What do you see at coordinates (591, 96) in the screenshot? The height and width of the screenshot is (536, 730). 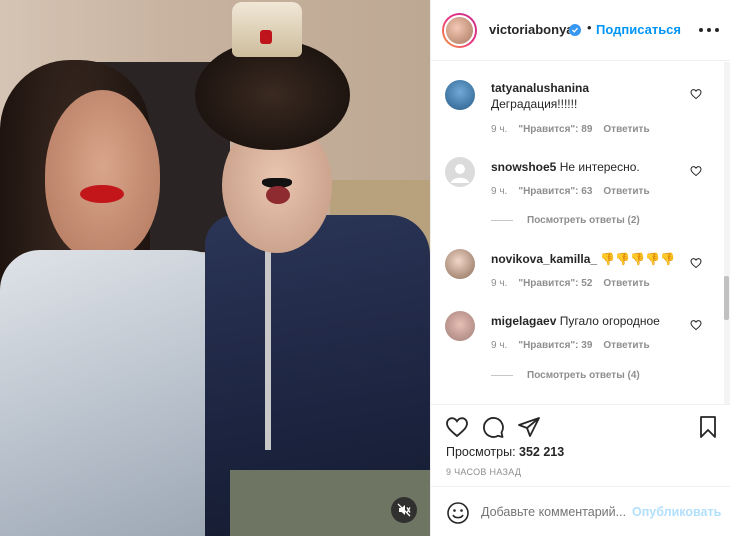 I see `comment-body: tatyanalushanina Деградация!!!!!!` at bounding box center [591, 96].